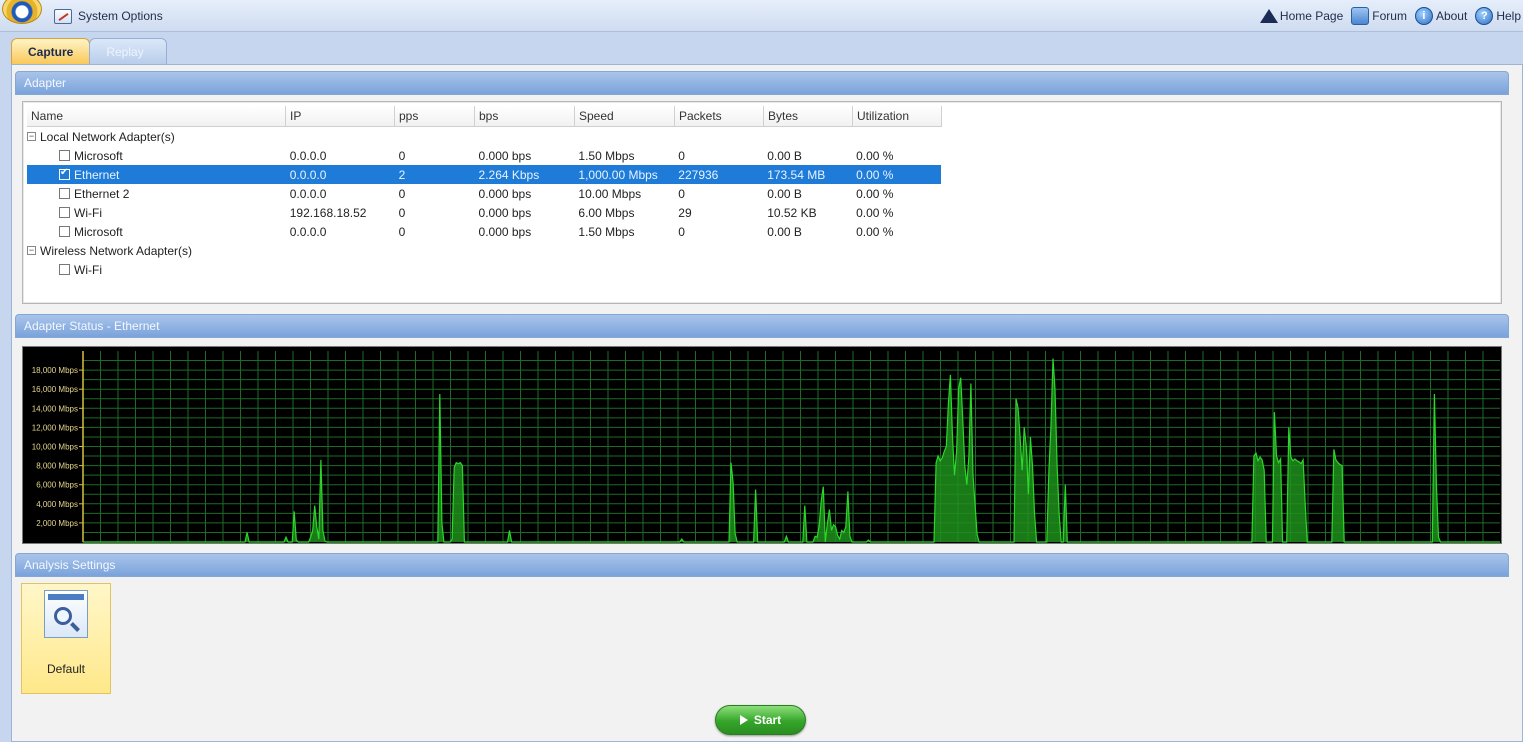 The height and width of the screenshot is (742, 1523). Describe the element at coordinates (66, 669) in the screenshot. I see `default-profile-label: Default` at that location.